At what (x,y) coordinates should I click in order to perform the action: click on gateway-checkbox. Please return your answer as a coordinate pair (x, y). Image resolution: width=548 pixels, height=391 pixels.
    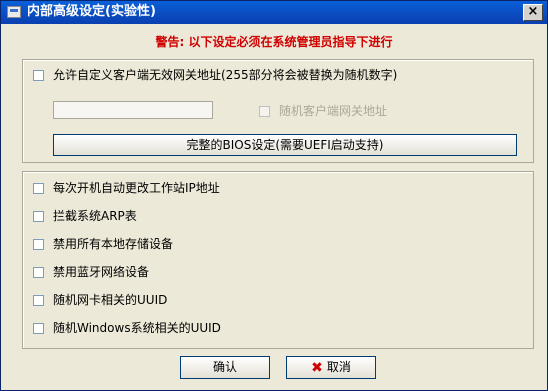
    Looking at the image, I should click on (38, 75).